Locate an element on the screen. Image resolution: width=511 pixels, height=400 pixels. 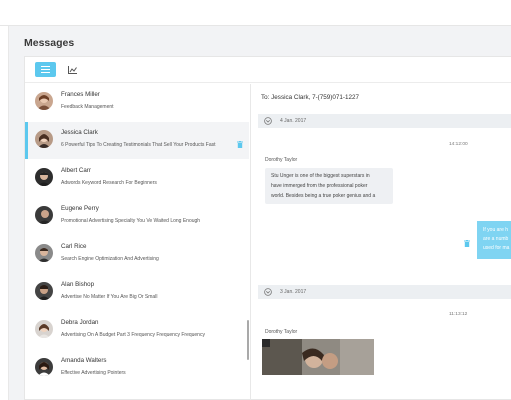
outgoing-message-bubble: If you are h are a numb used for ma is located at coordinates (494, 240).